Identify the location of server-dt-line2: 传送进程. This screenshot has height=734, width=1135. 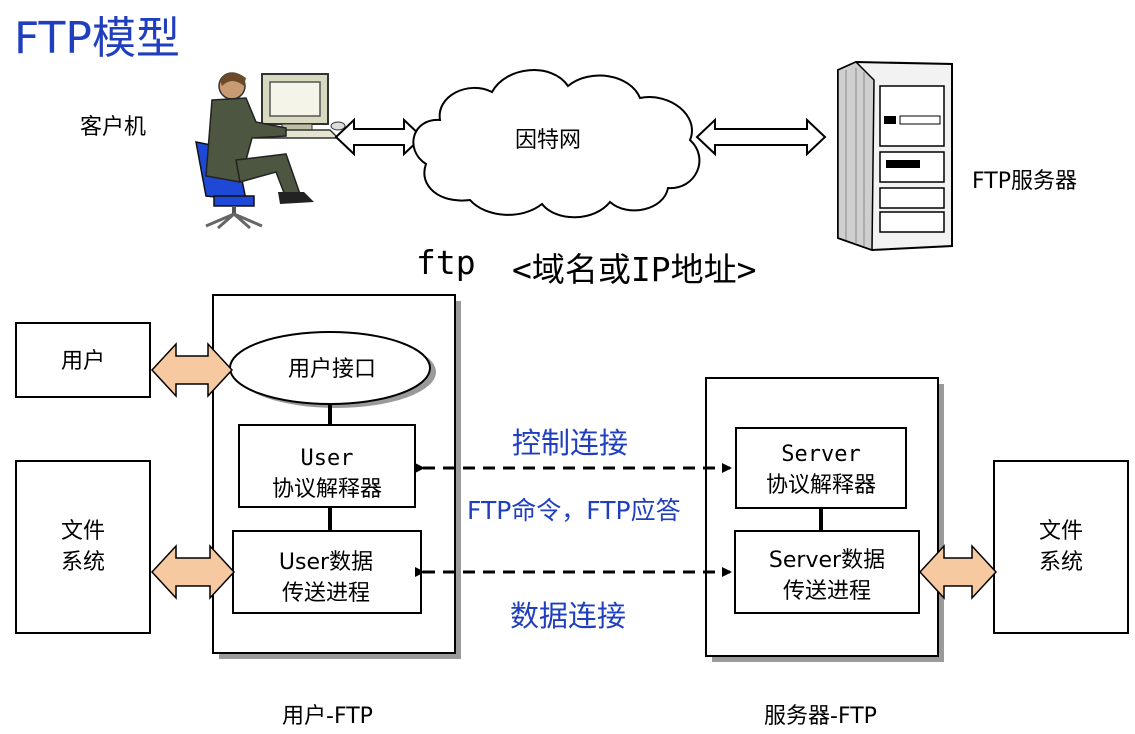
(826, 591).